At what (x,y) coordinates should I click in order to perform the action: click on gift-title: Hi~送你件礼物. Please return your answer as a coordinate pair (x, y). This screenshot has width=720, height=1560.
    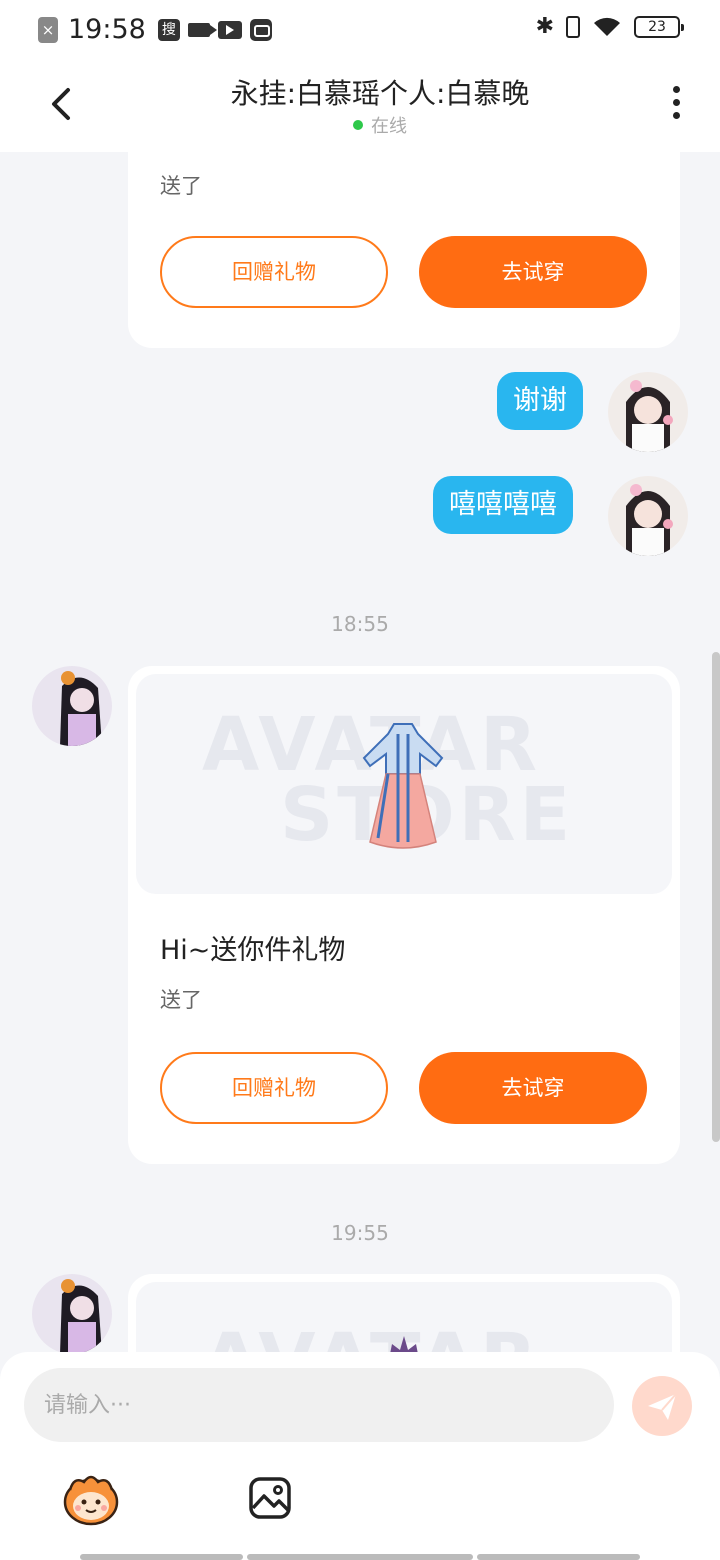
    Looking at the image, I should click on (253, 950).